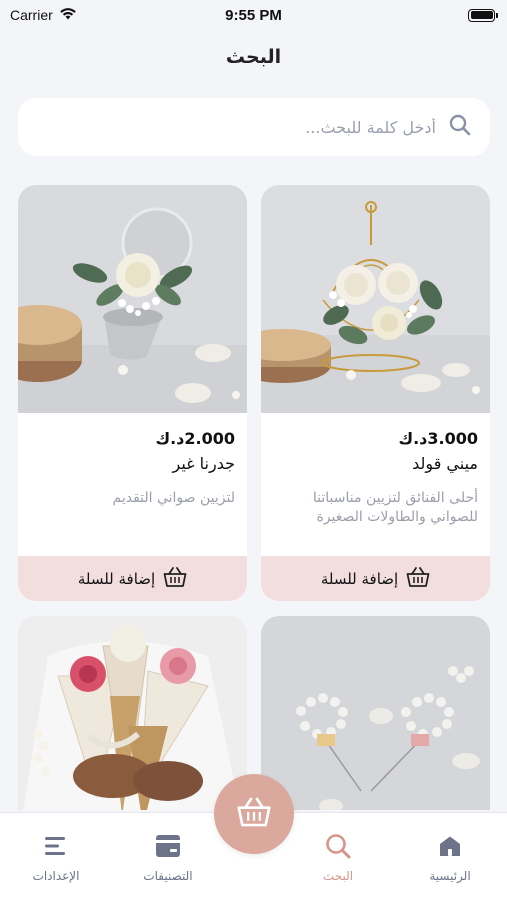 Image resolution: width=507 pixels, height=900 pixels. What do you see at coordinates (253, 57) in the screenshot?
I see `page-title: البحث` at bounding box center [253, 57].